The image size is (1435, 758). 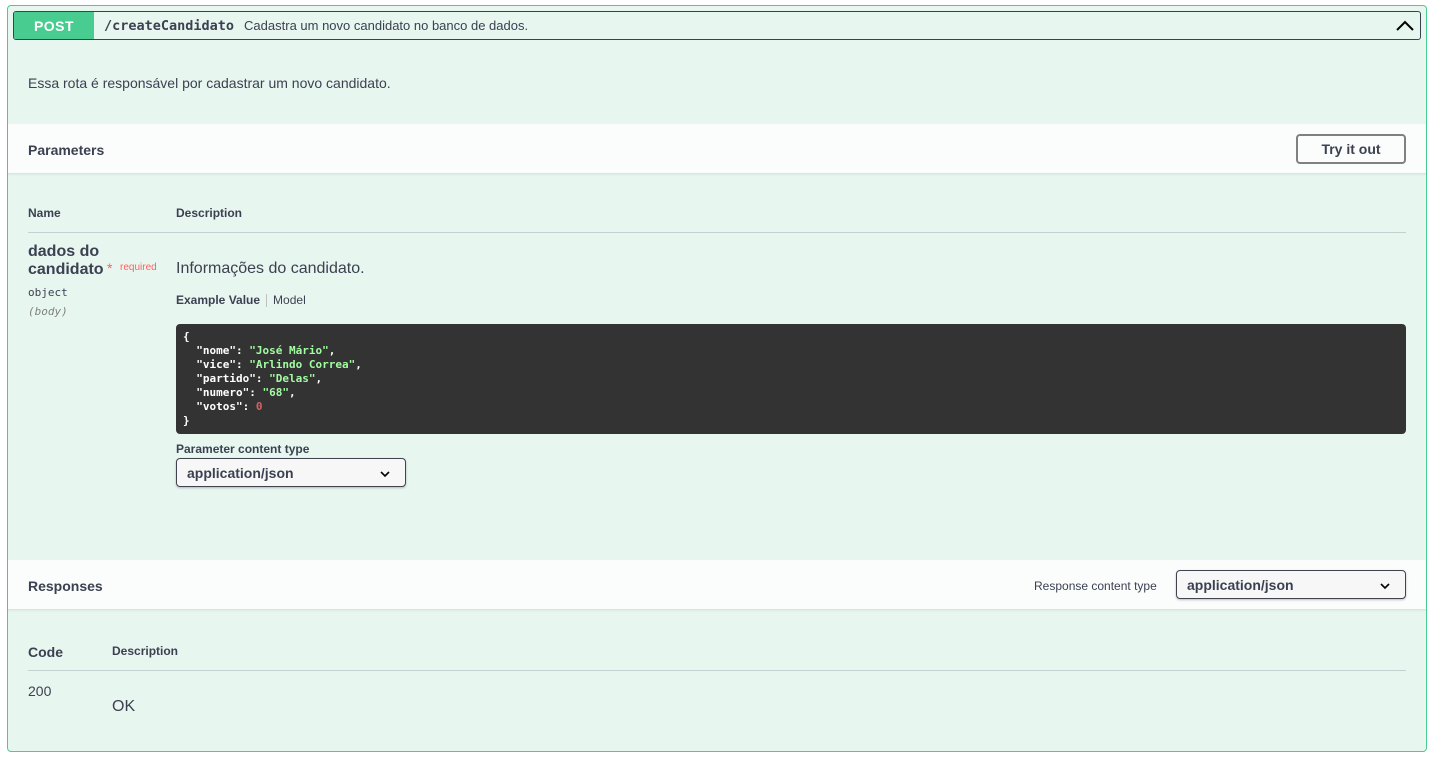 What do you see at coordinates (302, 364) in the screenshot?
I see `example-value-vice: "Arlindo Correa"` at bounding box center [302, 364].